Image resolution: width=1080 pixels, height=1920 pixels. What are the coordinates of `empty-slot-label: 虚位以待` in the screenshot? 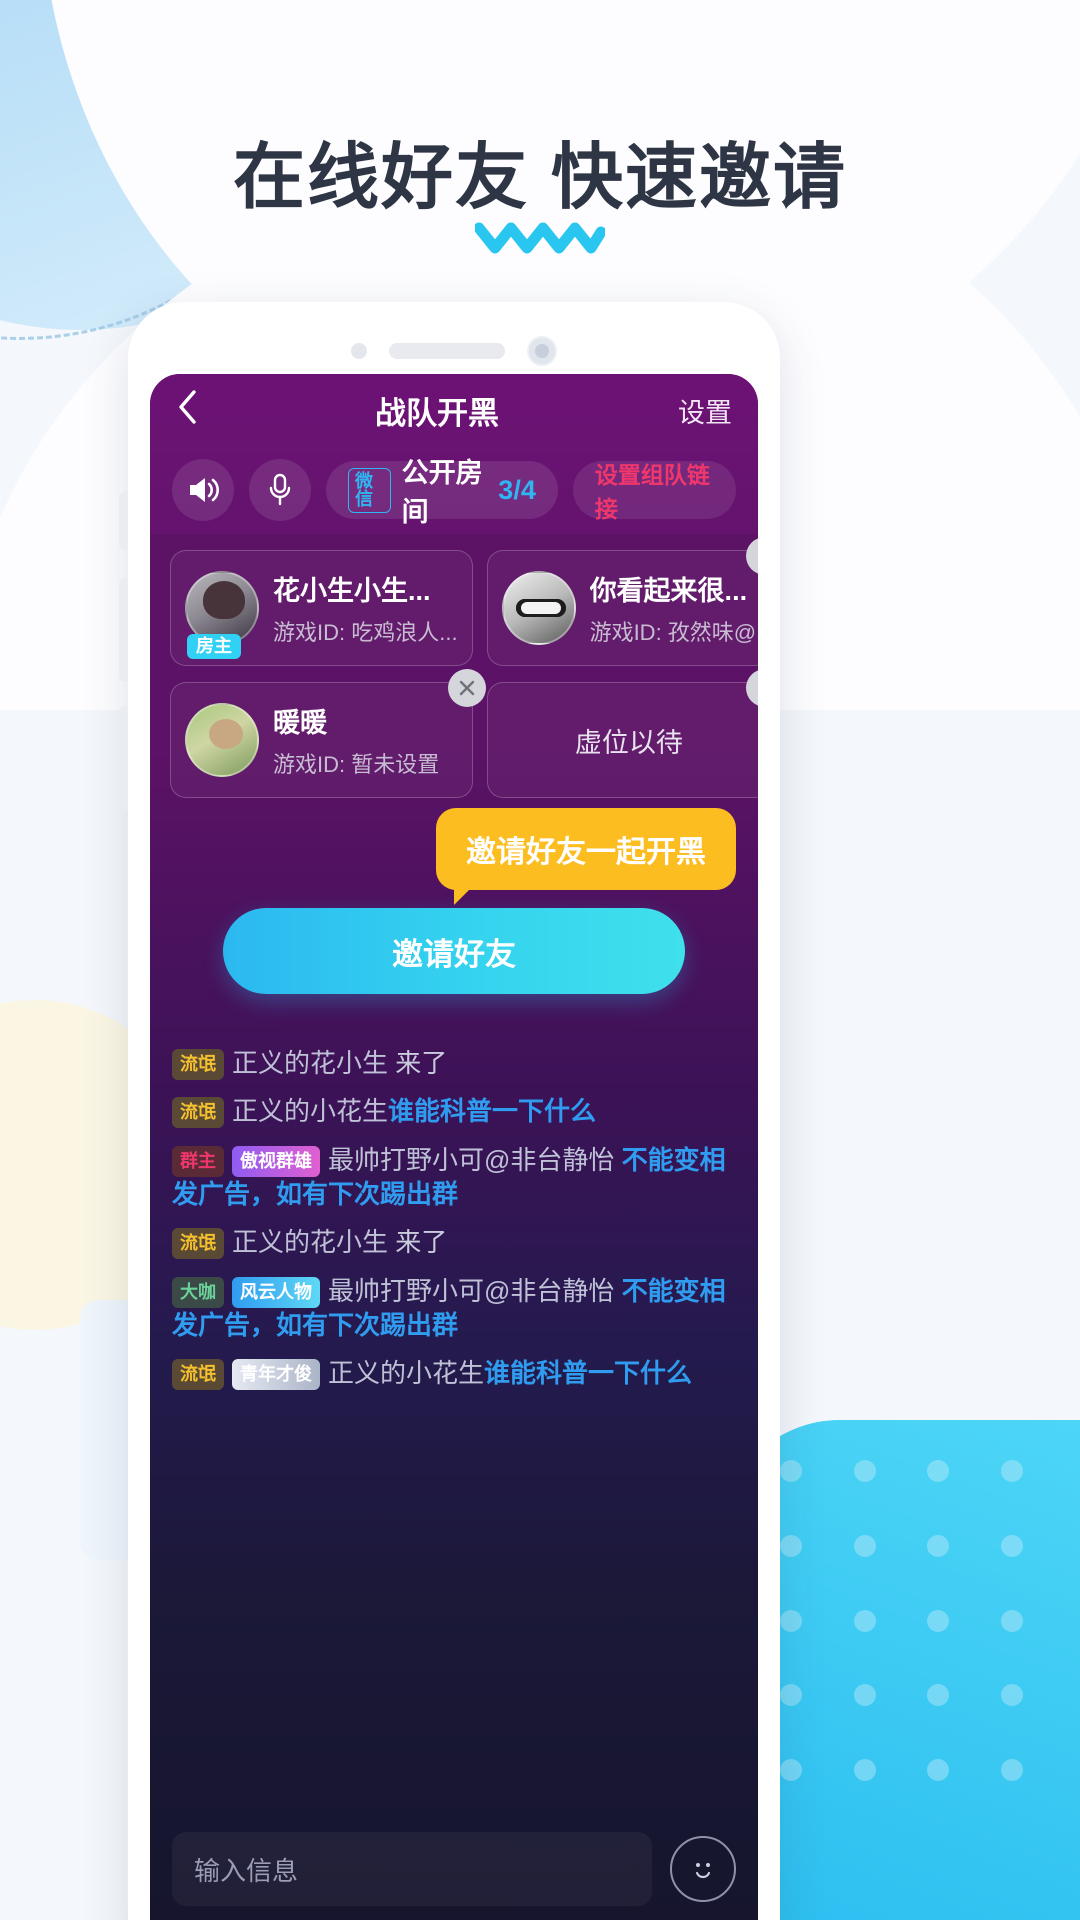 It's located at (628, 742).